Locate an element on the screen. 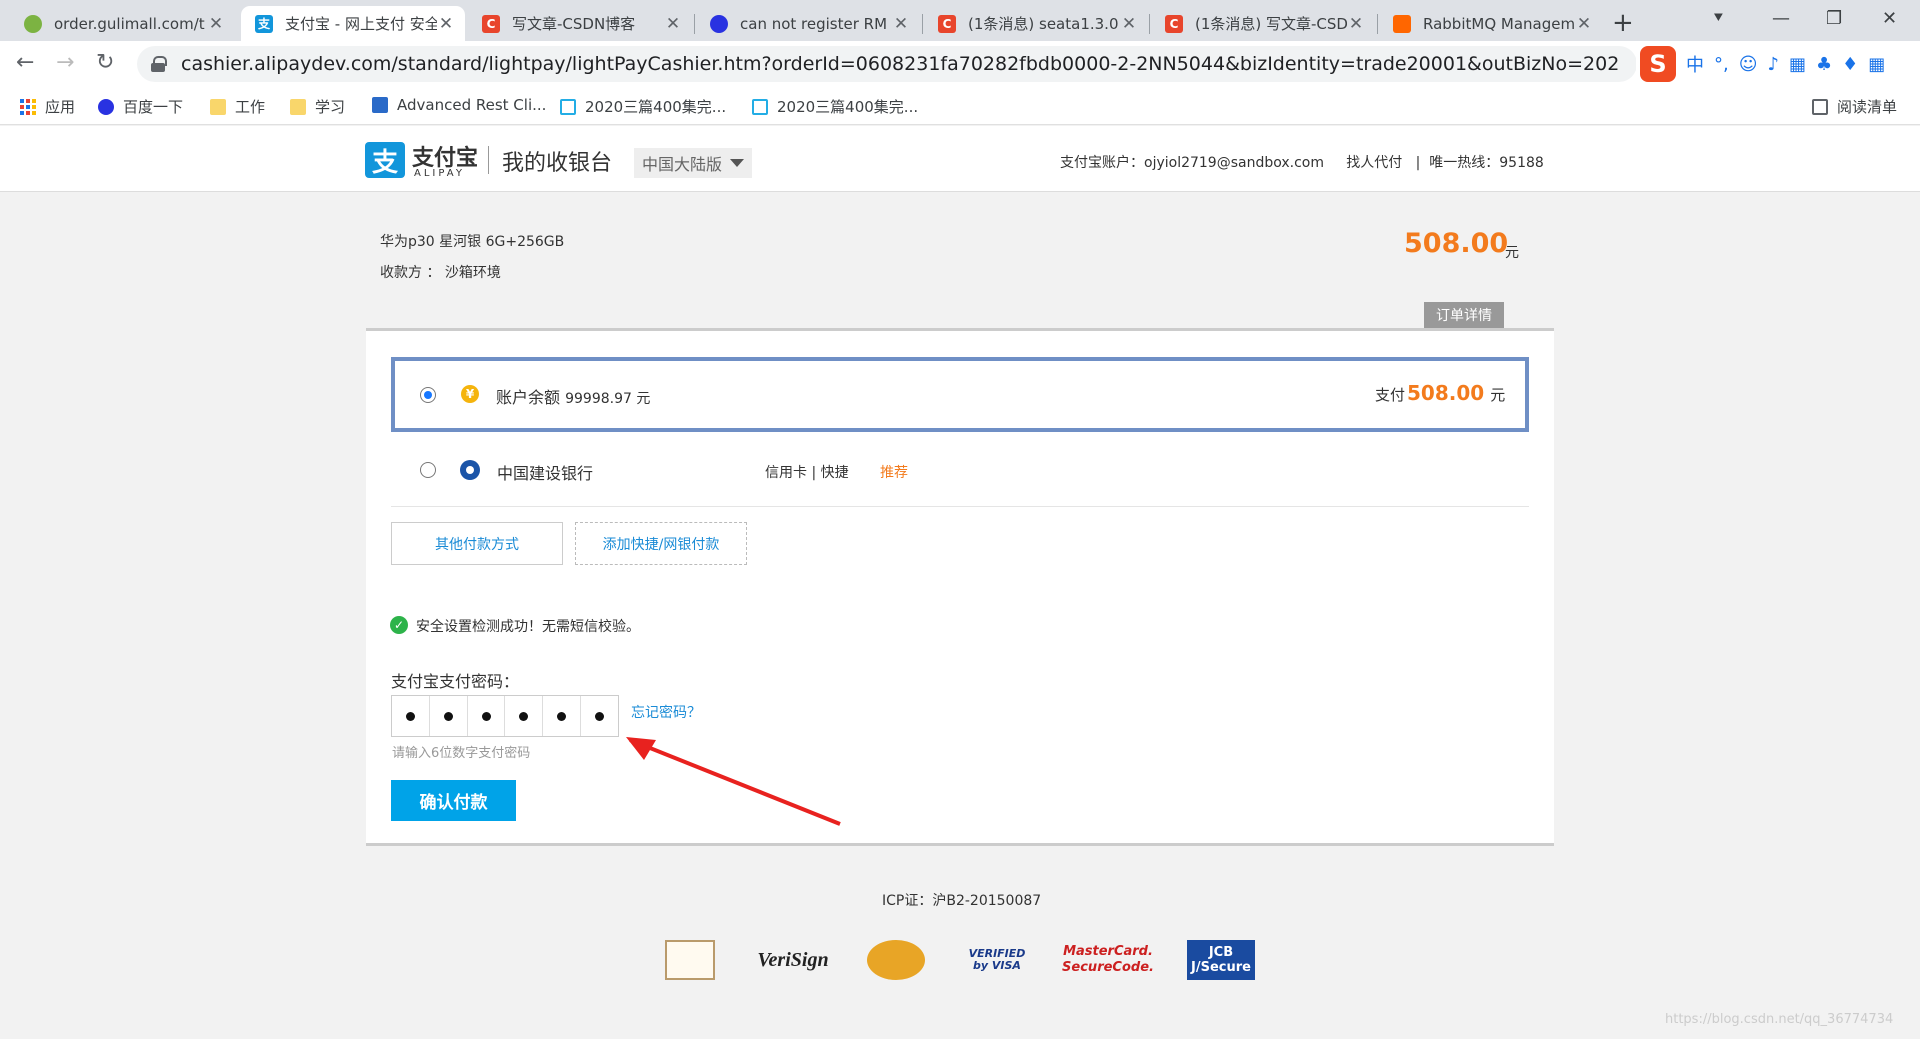 Image resolution: width=1920 pixels, height=1039 pixels. tab-csdn-write: C 写文章-CSDN博客 ✕ is located at coordinates (580, 23).